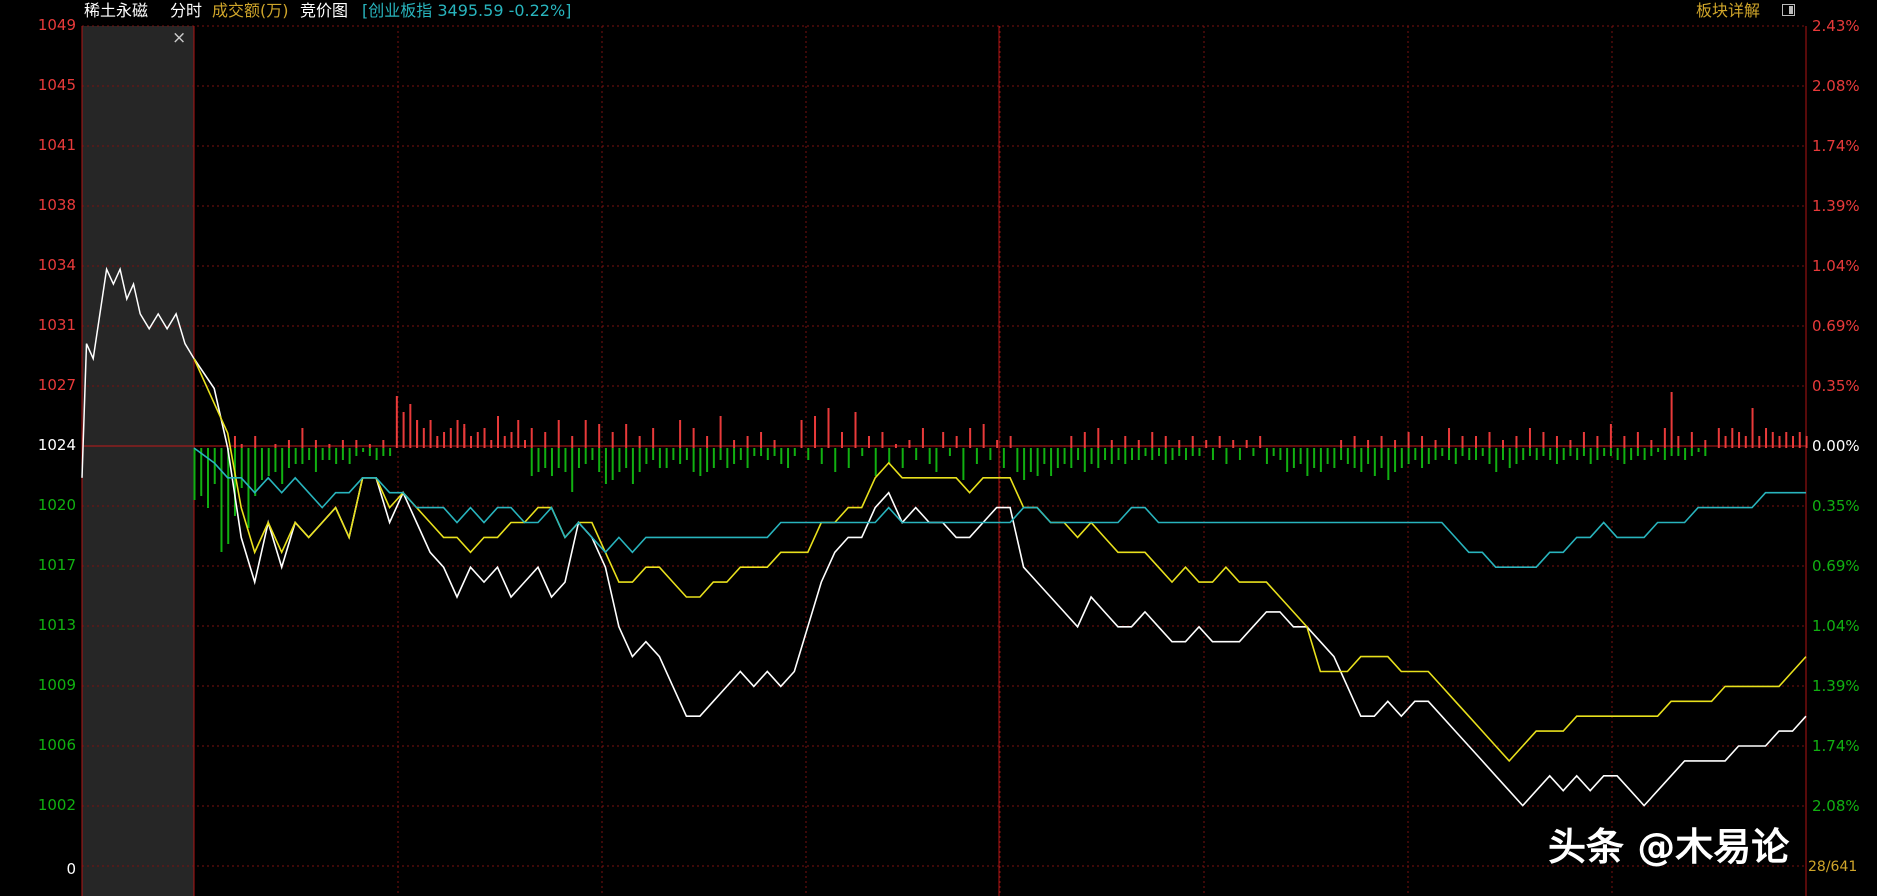  Describe the element at coordinates (1788, 10) in the screenshot. I see `expand-icon` at that location.